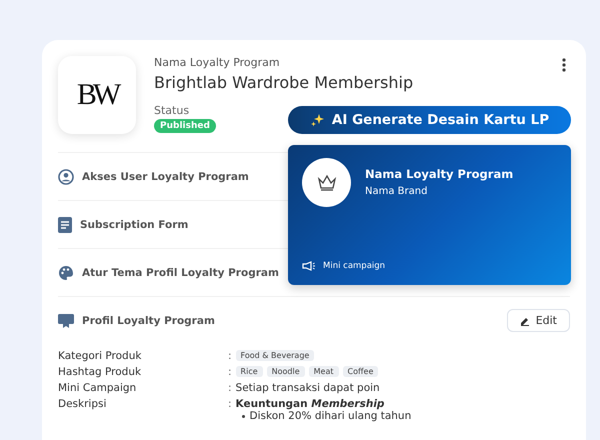 The height and width of the screenshot is (440, 600). What do you see at coordinates (185, 126) in the screenshot?
I see `status-badge: Published` at bounding box center [185, 126].